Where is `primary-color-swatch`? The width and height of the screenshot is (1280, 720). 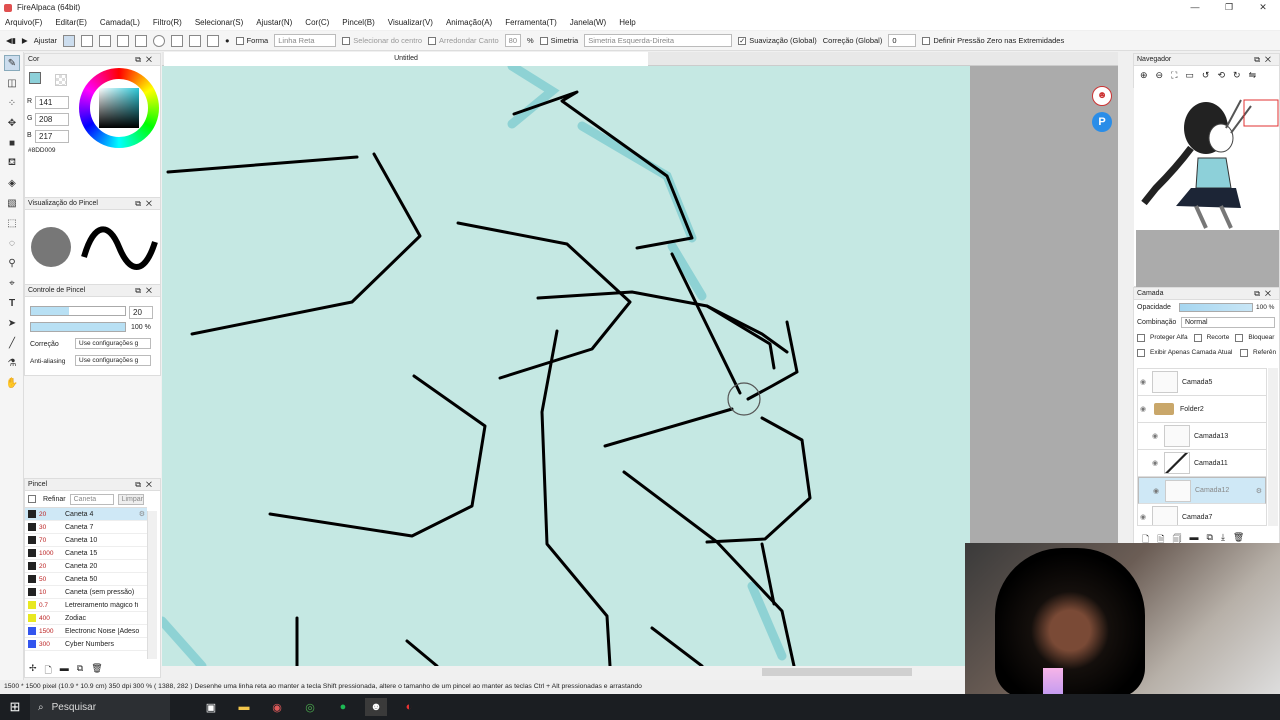
primary-color-swatch is located at coordinates (35, 78).